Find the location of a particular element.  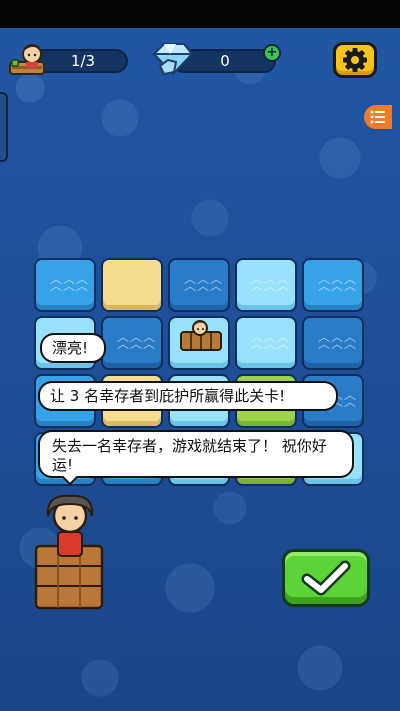

side-drawer-handle is located at coordinates (4, 127).